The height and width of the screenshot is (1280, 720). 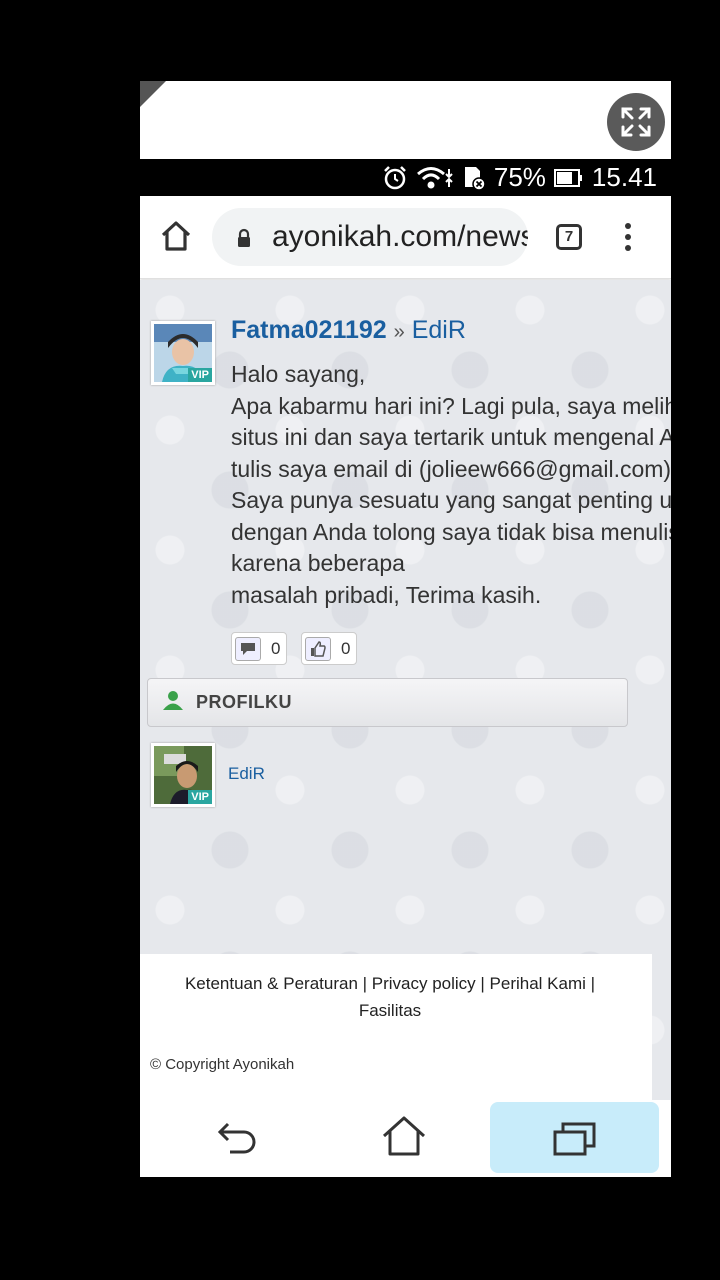 What do you see at coordinates (183, 353) in the screenshot?
I see `author-avatar: VIP` at bounding box center [183, 353].